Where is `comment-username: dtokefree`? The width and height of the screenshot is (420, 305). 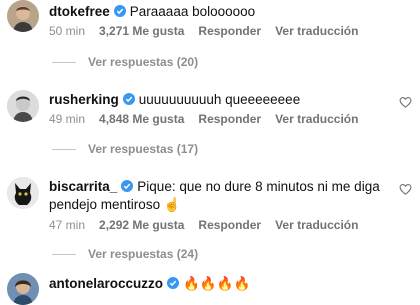 comment-username: dtokefree is located at coordinates (79, 11).